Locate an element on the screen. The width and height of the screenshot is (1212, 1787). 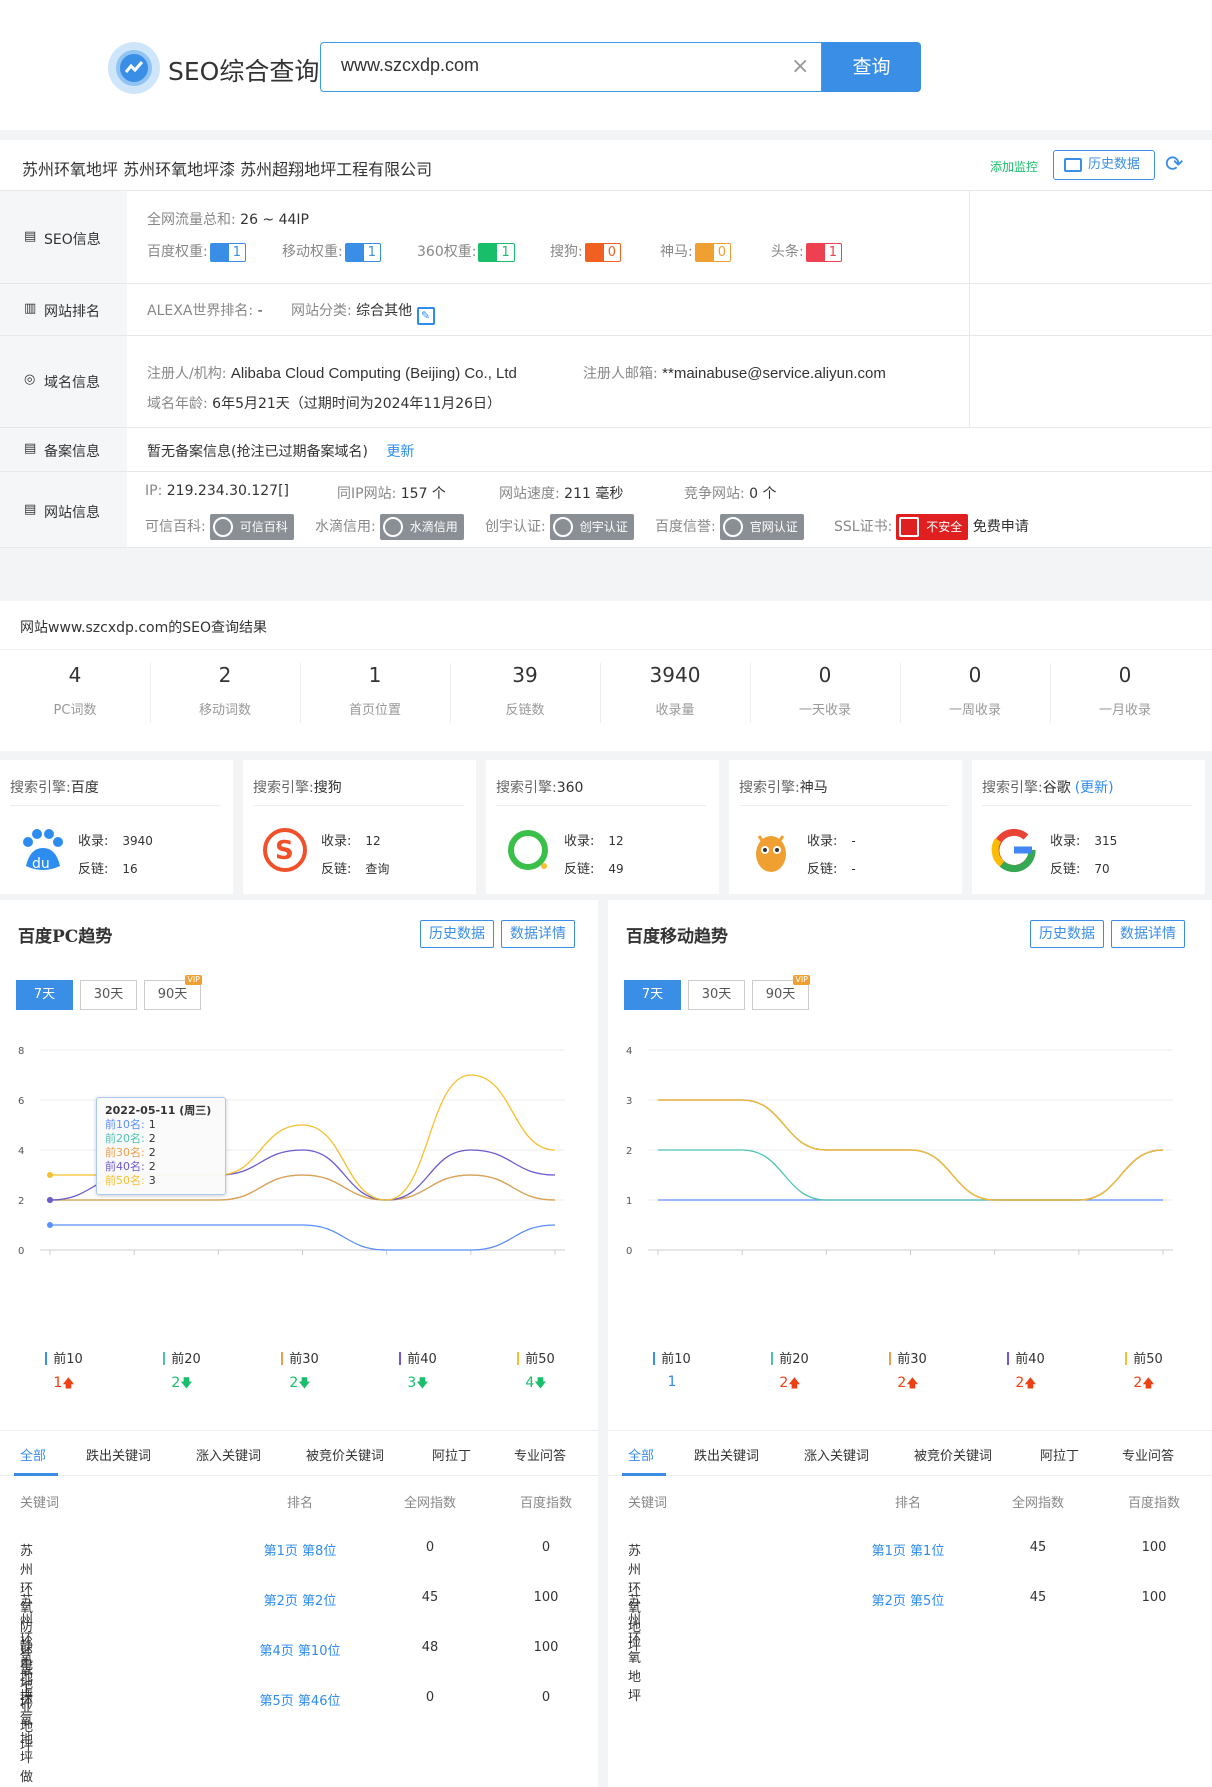
legend-item: 前20 2🡇 is located at coordinates (182, 1371).